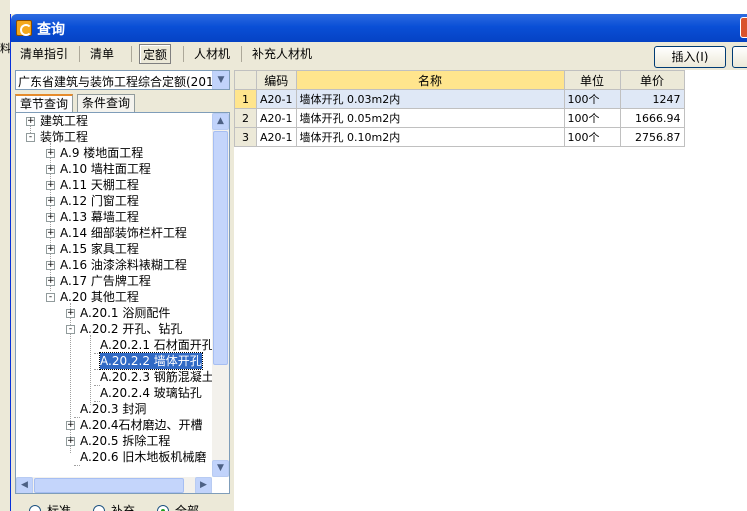 This screenshot has height=511, width=747. I want to click on tree-node-label: A.15 家具工程, so click(99, 249).